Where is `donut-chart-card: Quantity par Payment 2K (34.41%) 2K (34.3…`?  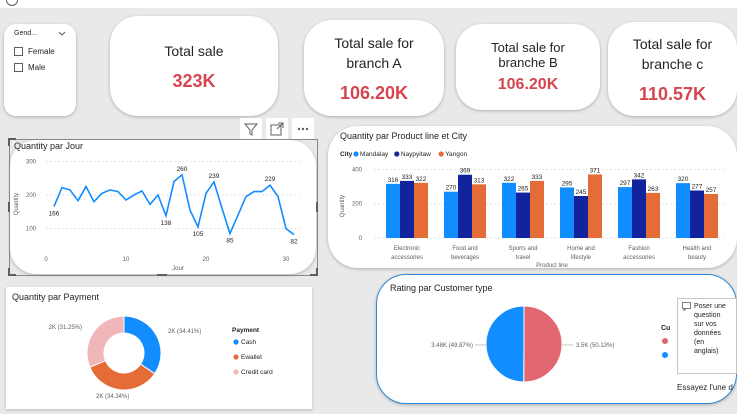
donut-chart-card: Quantity par Payment 2K (34.41%) 2K (34.3… is located at coordinates (159, 348).